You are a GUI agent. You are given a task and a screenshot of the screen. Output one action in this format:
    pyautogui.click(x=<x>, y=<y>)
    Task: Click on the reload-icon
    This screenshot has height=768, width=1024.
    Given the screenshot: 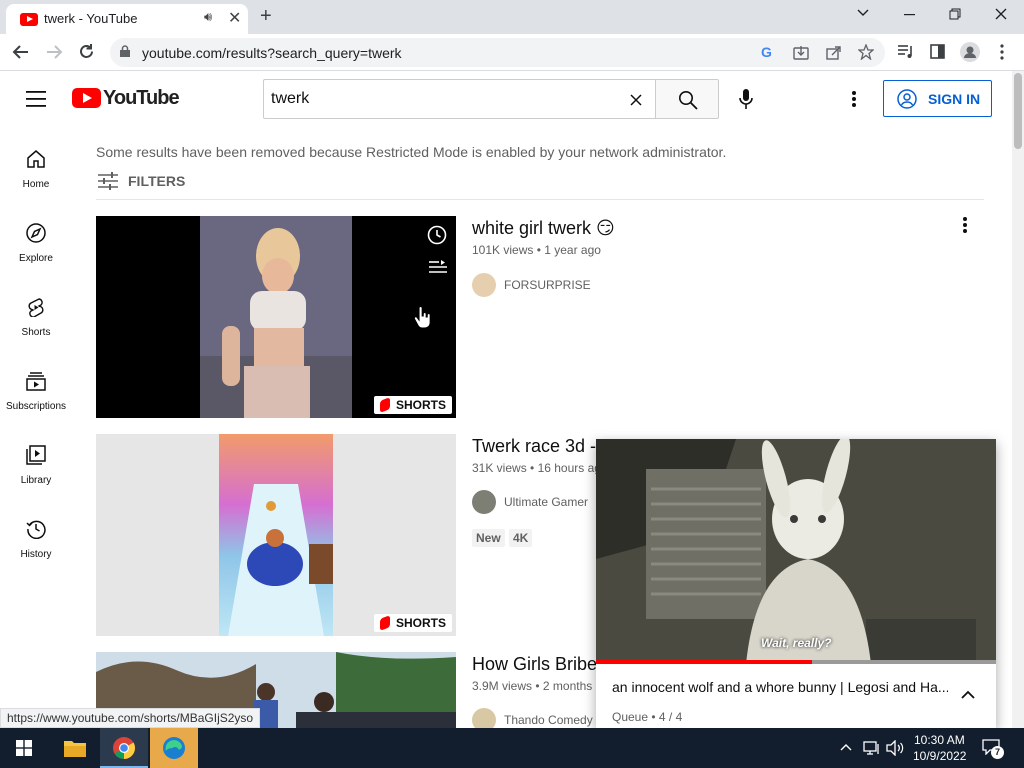 What is the action you would take?
    pyautogui.click(x=86, y=51)
    